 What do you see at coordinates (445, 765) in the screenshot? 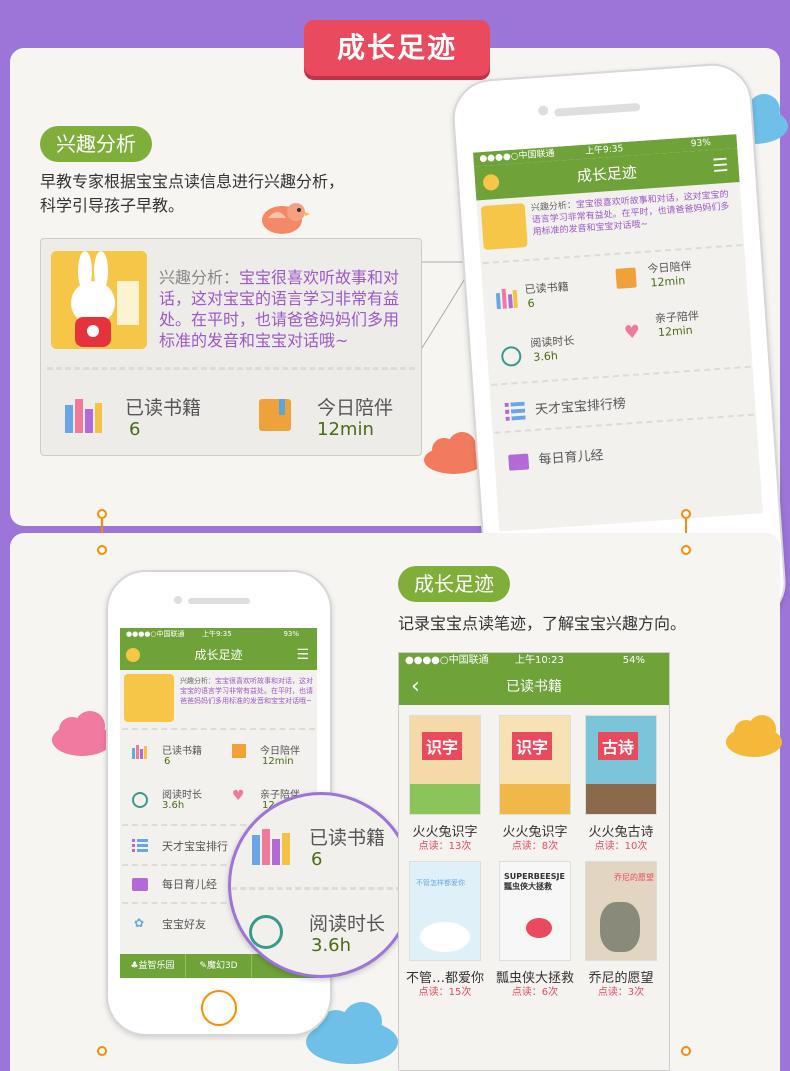
I see `book-cover-1: 识字` at bounding box center [445, 765].